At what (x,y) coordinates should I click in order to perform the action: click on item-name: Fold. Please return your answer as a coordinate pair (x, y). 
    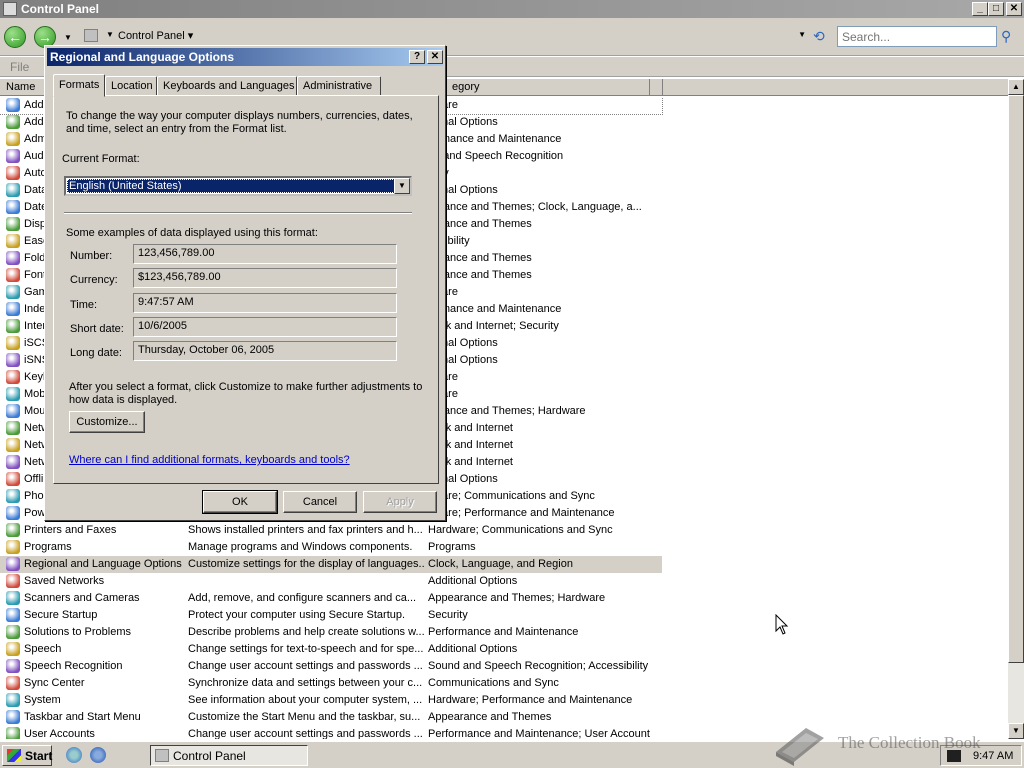
    Looking at the image, I should click on (35, 258).